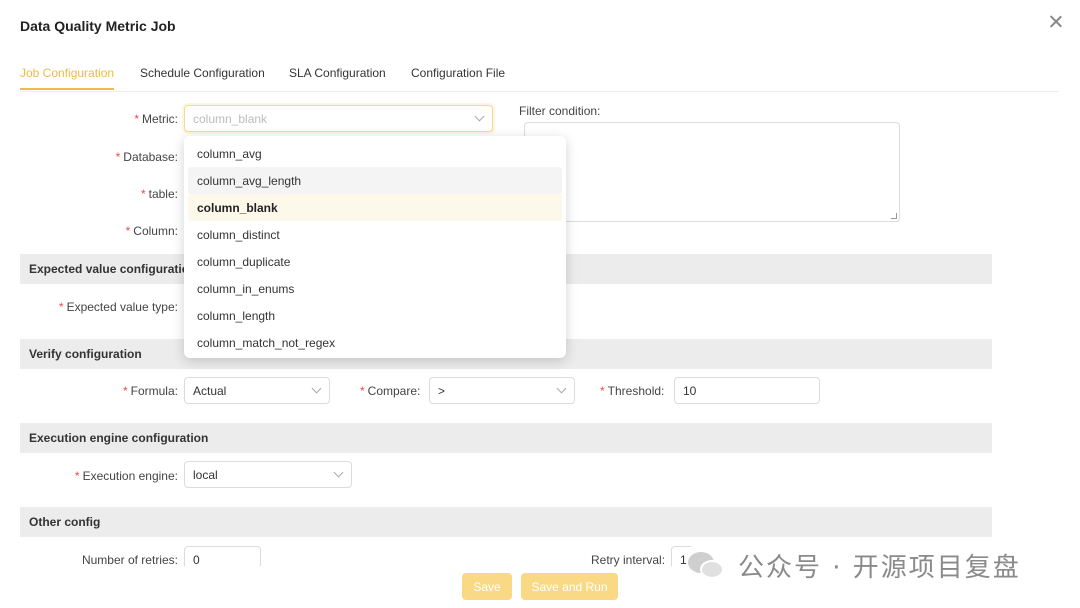  I want to click on execution-engine-label: * Execution engine:, so click(126, 476).